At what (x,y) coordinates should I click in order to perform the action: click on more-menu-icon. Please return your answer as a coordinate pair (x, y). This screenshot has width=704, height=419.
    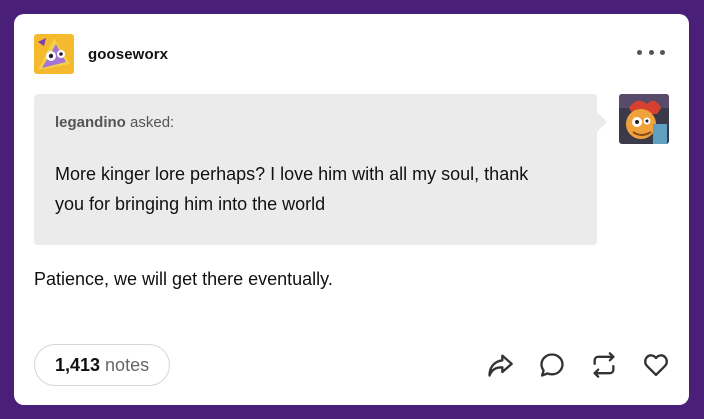
    Looking at the image, I should click on (651, 52).